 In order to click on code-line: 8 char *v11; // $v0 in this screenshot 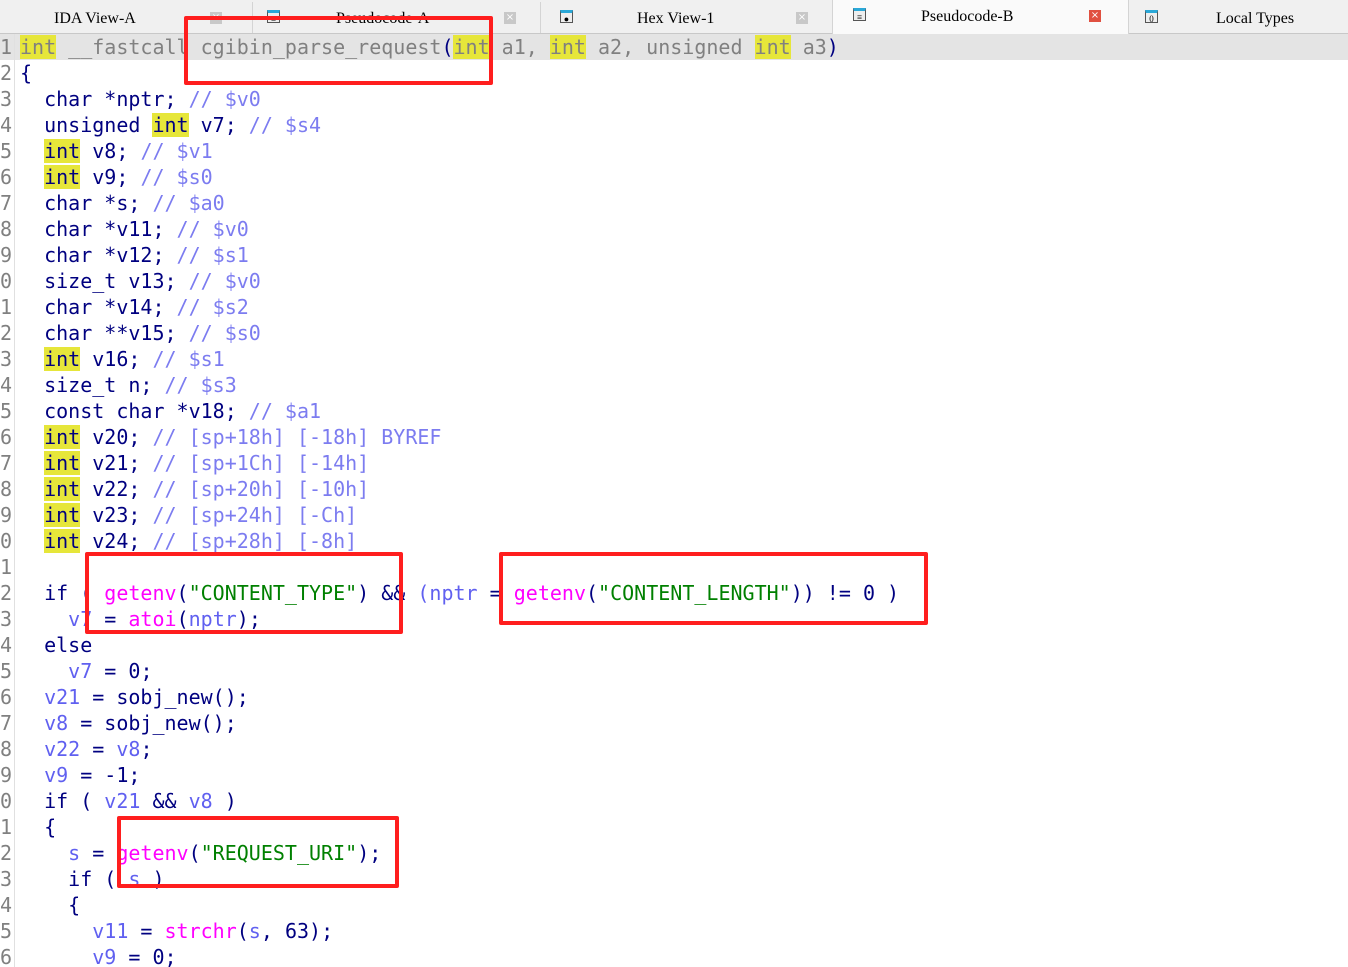, I will do `click(674, 229)`.